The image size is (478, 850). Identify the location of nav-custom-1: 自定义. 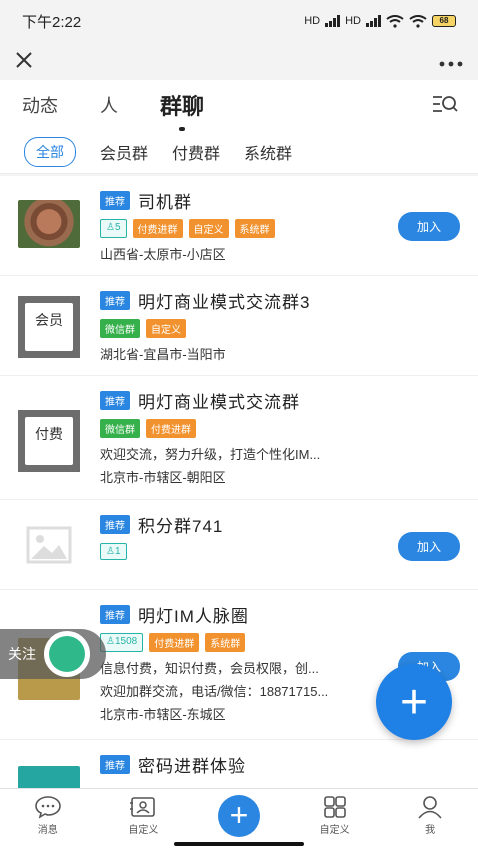
(143, 815).